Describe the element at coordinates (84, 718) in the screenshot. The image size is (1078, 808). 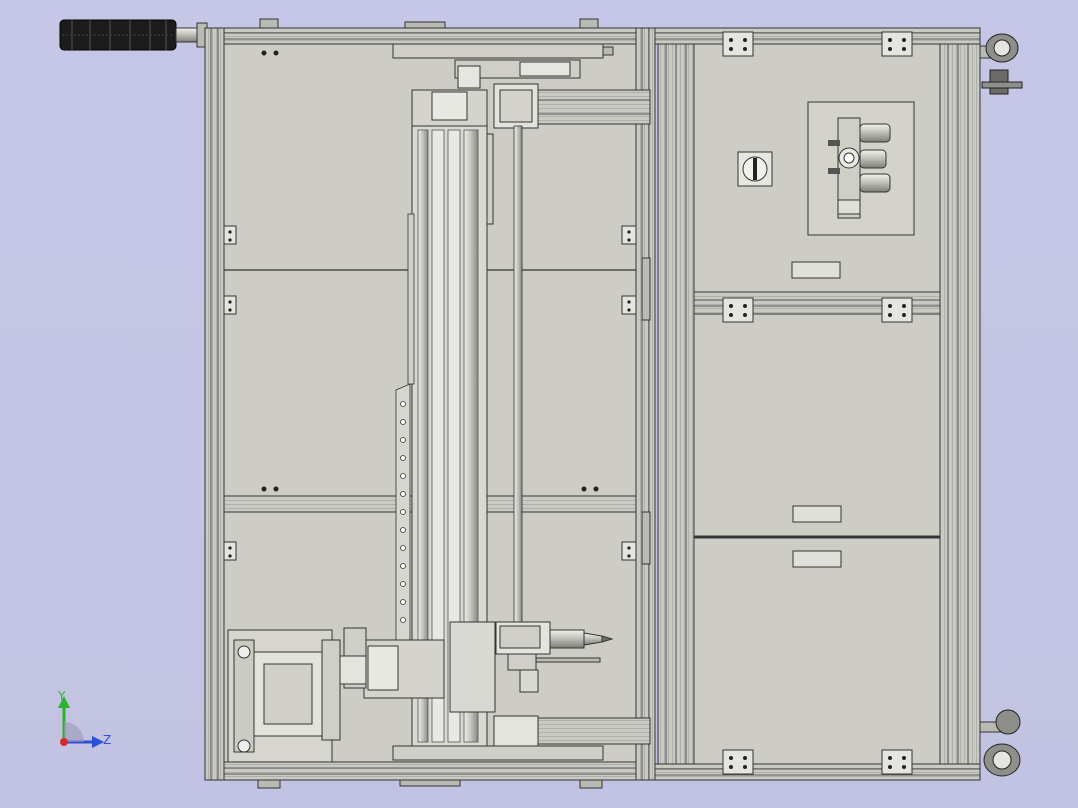
I see `coordinate-triad: Y Z` at that location.